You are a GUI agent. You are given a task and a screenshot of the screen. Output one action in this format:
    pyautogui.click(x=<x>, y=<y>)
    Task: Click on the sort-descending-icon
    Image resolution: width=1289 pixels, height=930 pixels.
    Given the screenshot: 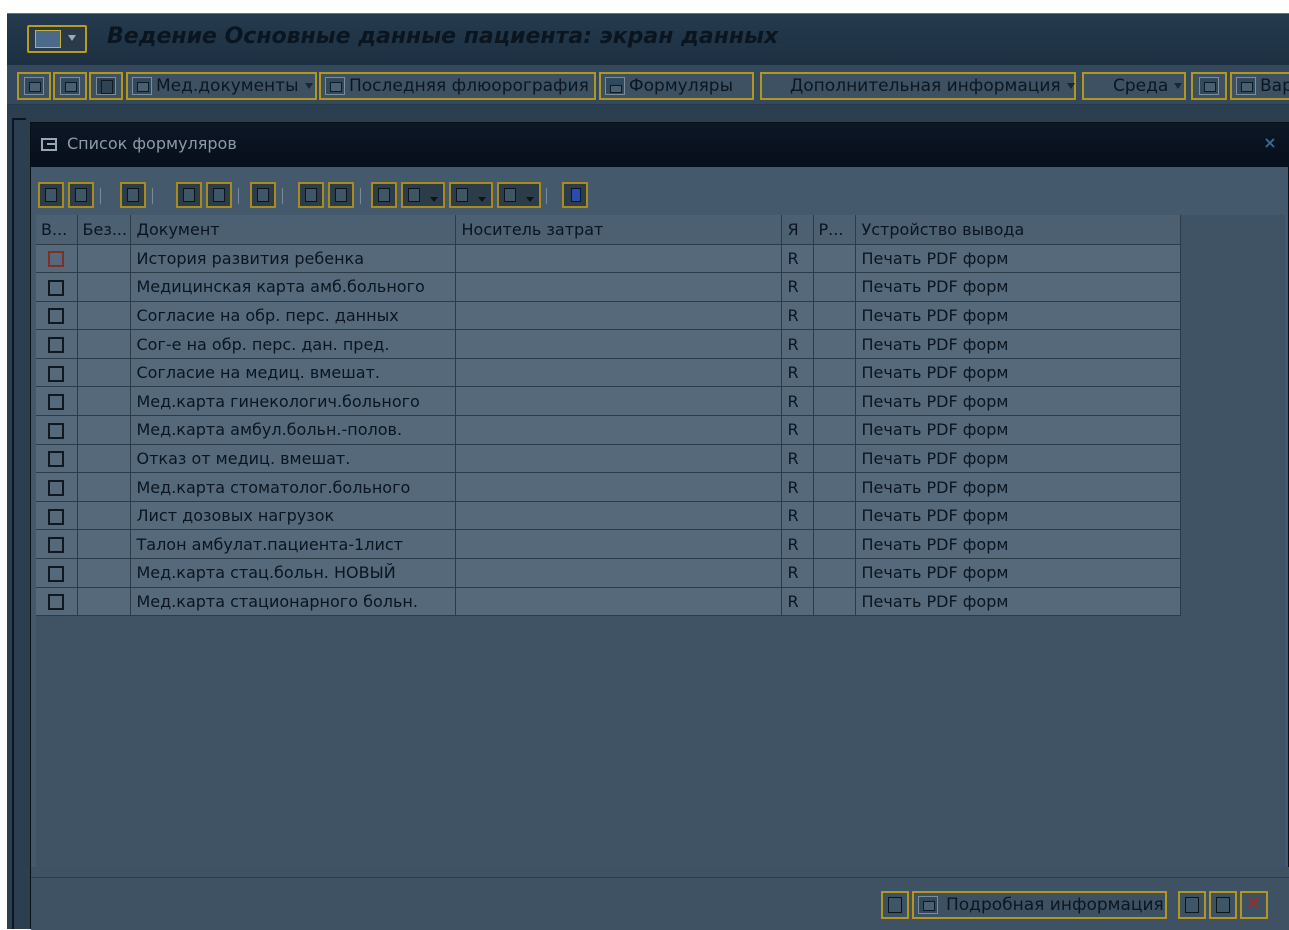 What is the action you would take?
    pyautogui.click(x=219, y=195)
    